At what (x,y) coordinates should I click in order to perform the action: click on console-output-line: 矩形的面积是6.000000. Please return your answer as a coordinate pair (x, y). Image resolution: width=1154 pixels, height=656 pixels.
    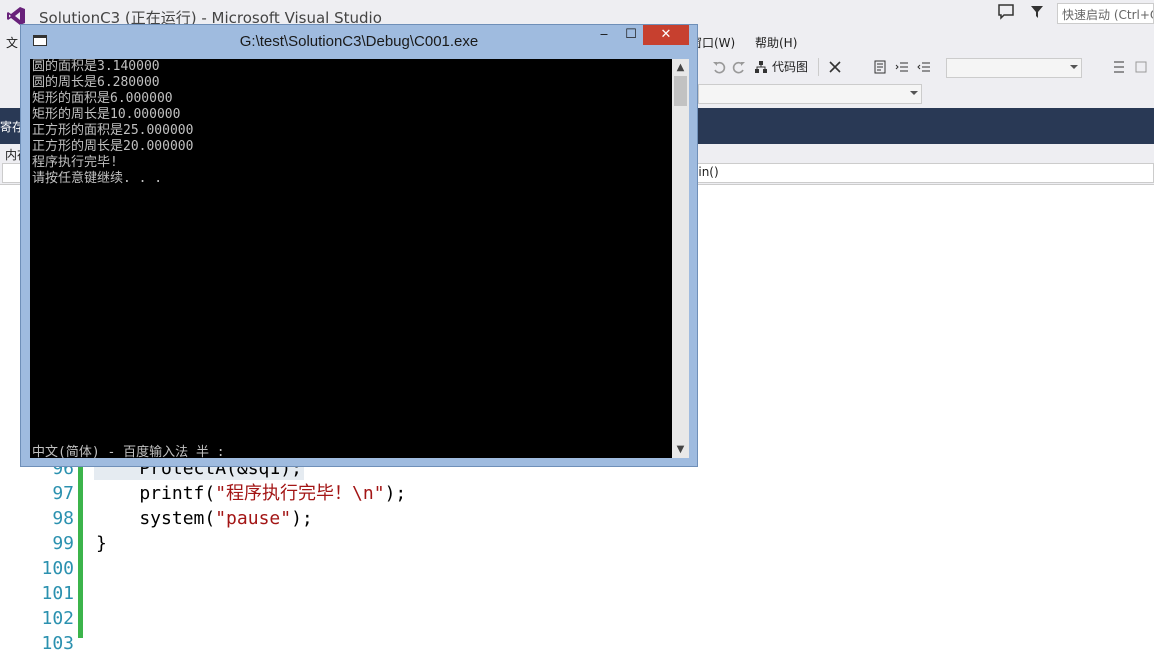
    Looking at the image, I should click on (102, 98).